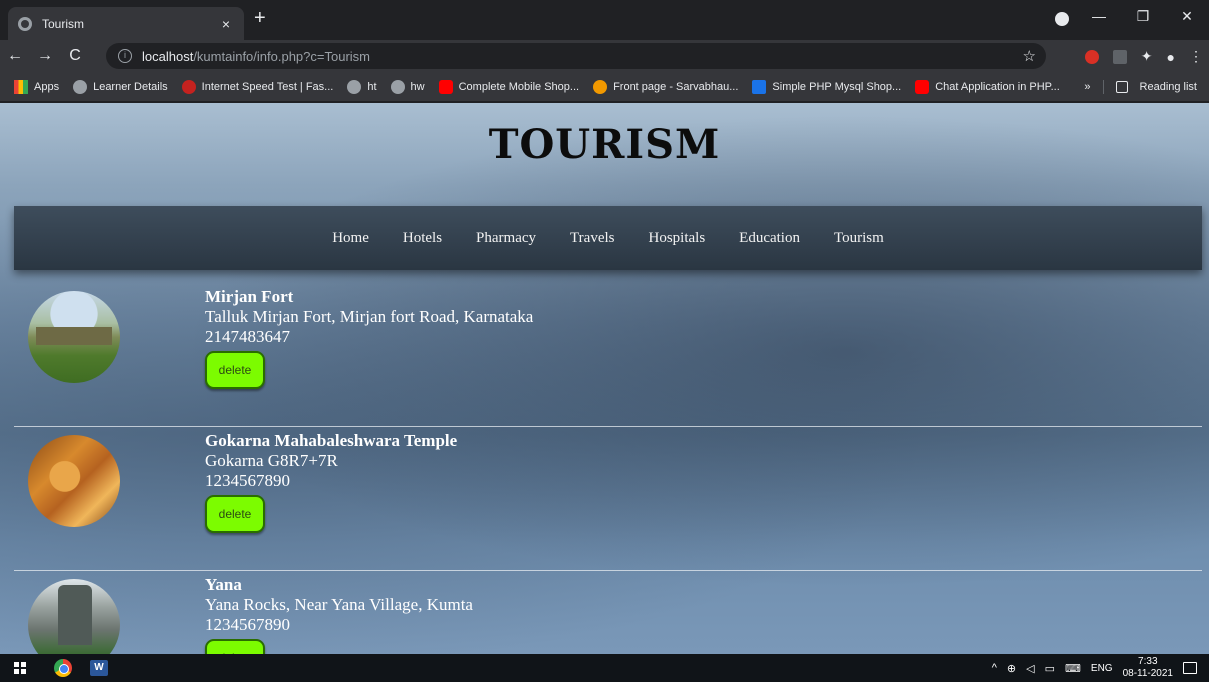  Describe the element at coordinates (1190, 668) in the screenshot. I see `notifications-icon` at that location.